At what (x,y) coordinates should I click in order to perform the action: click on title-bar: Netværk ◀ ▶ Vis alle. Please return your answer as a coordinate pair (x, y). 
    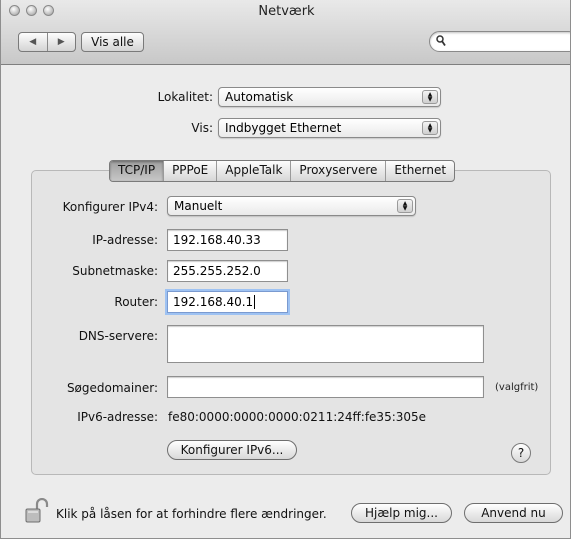
    Looking at the image, I should click on (285, 32).